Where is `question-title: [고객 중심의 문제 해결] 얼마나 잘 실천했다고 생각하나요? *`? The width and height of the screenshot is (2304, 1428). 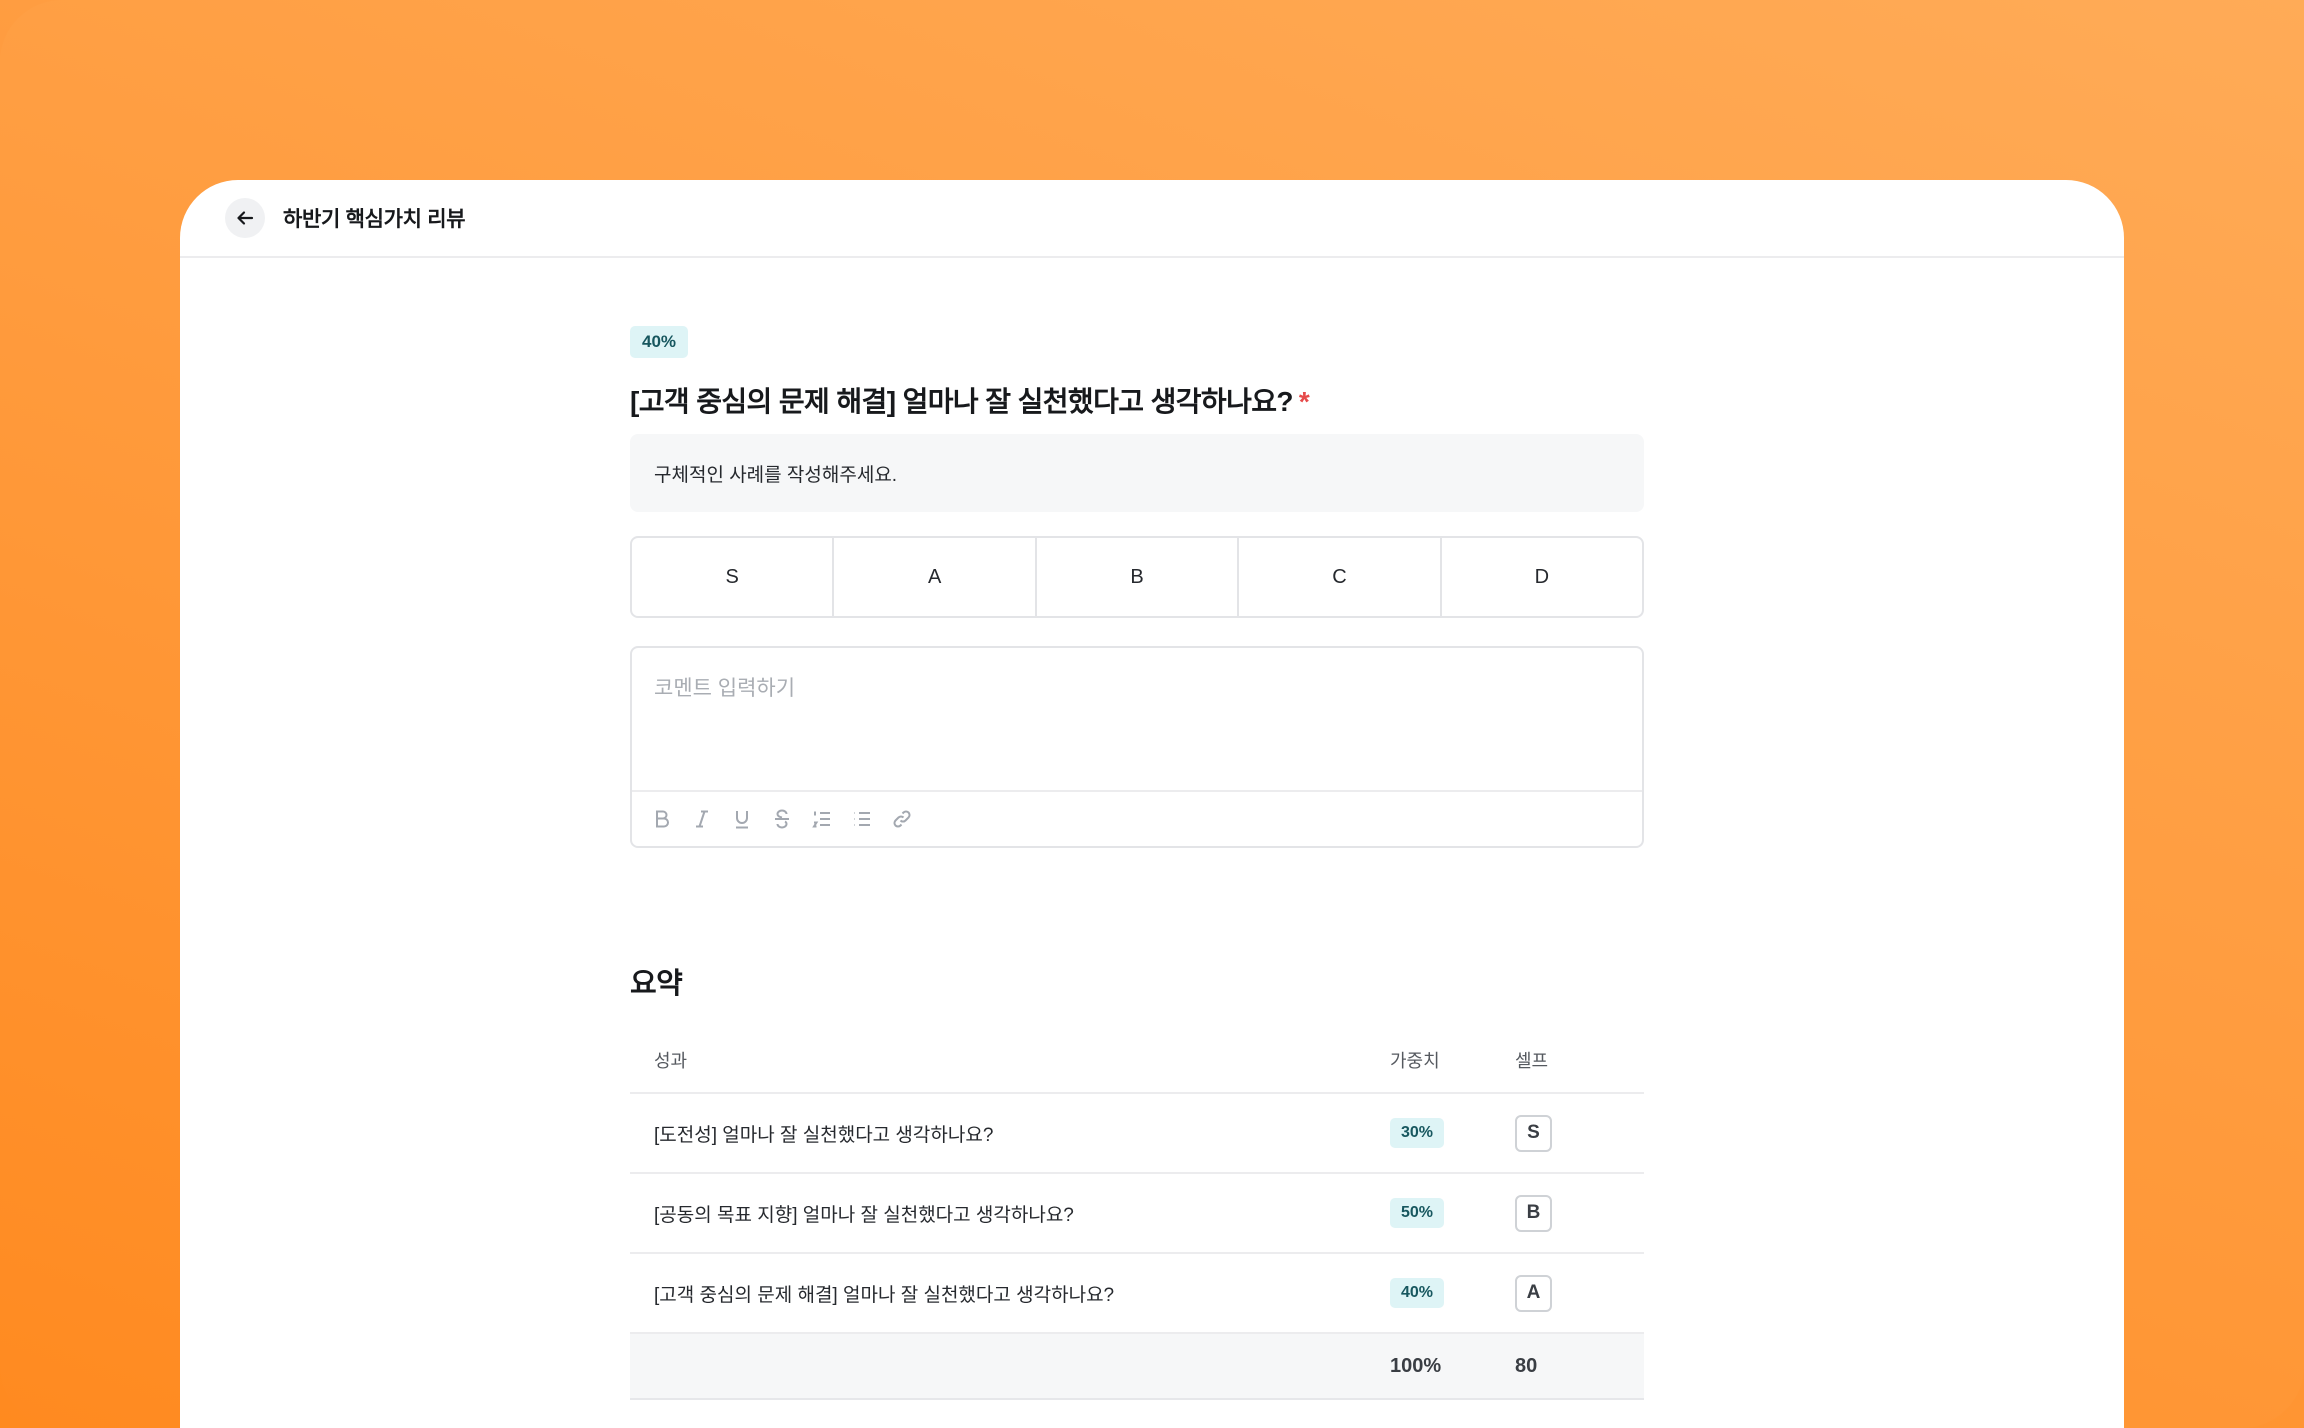 question-title: [고객 중심의 문제 해결] 얼마나 잘 실천했다고 생각하나요? * is located at coordinates (1137, 400).